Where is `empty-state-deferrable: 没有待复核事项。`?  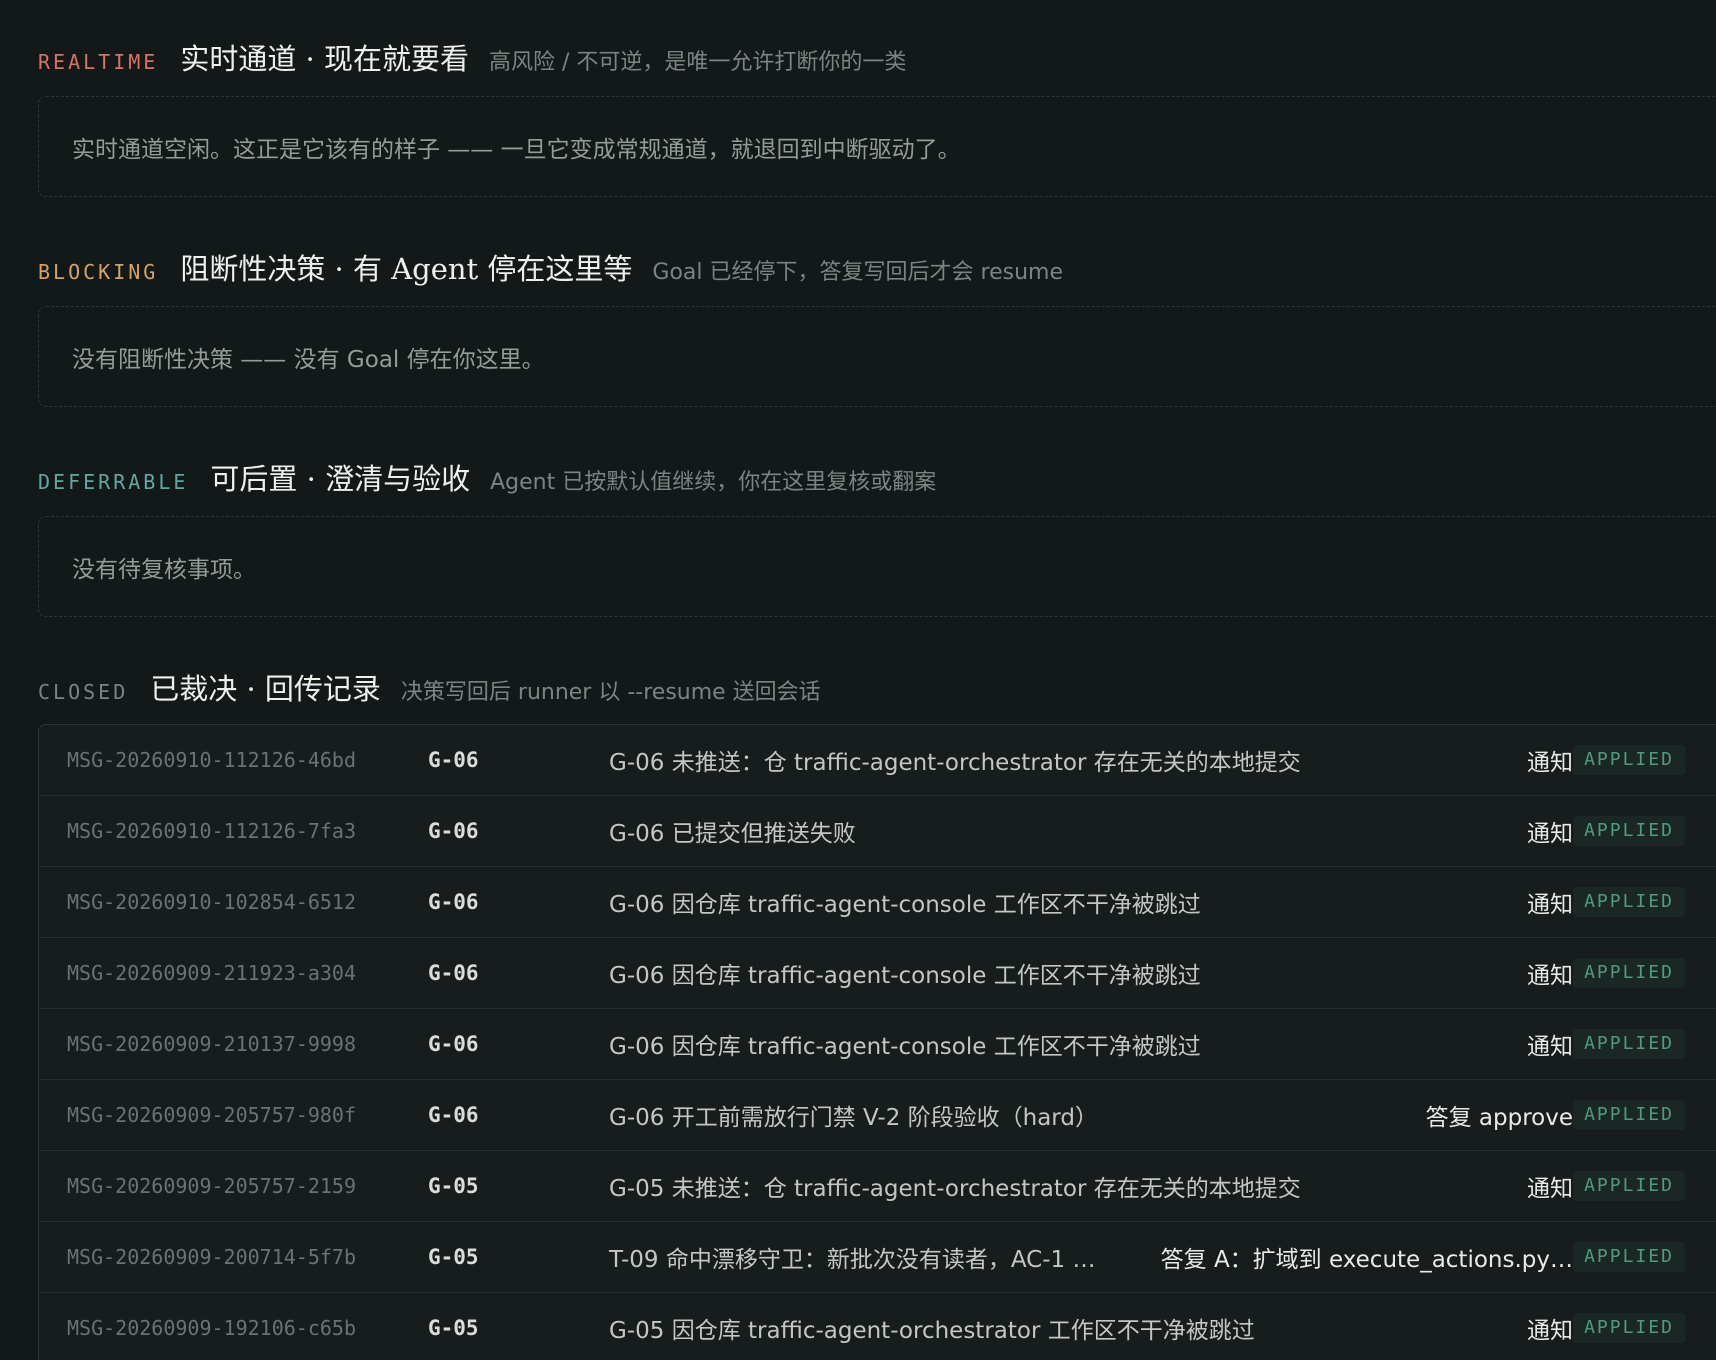
empty-state-deferrable: 没有待复核事项。 is located at coordinates (877, 566).